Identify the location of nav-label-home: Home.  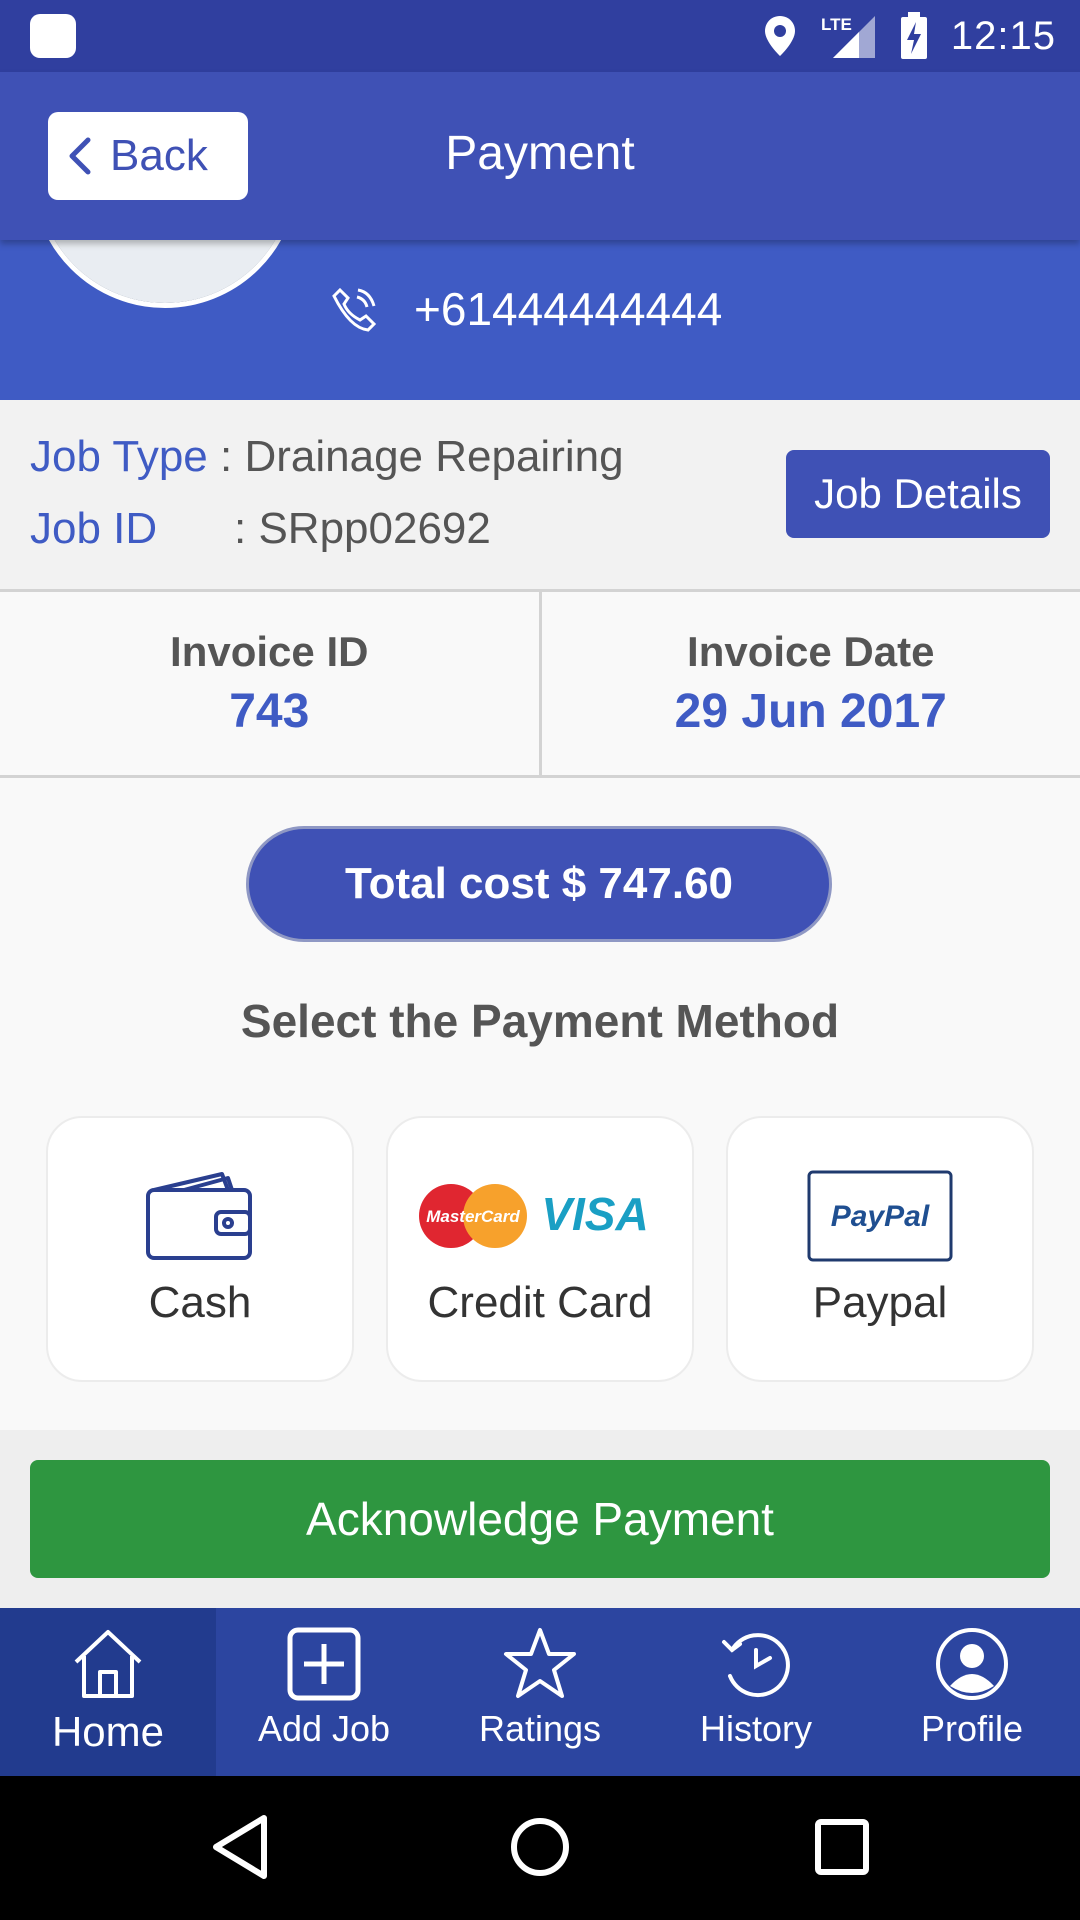
(108, 1731).